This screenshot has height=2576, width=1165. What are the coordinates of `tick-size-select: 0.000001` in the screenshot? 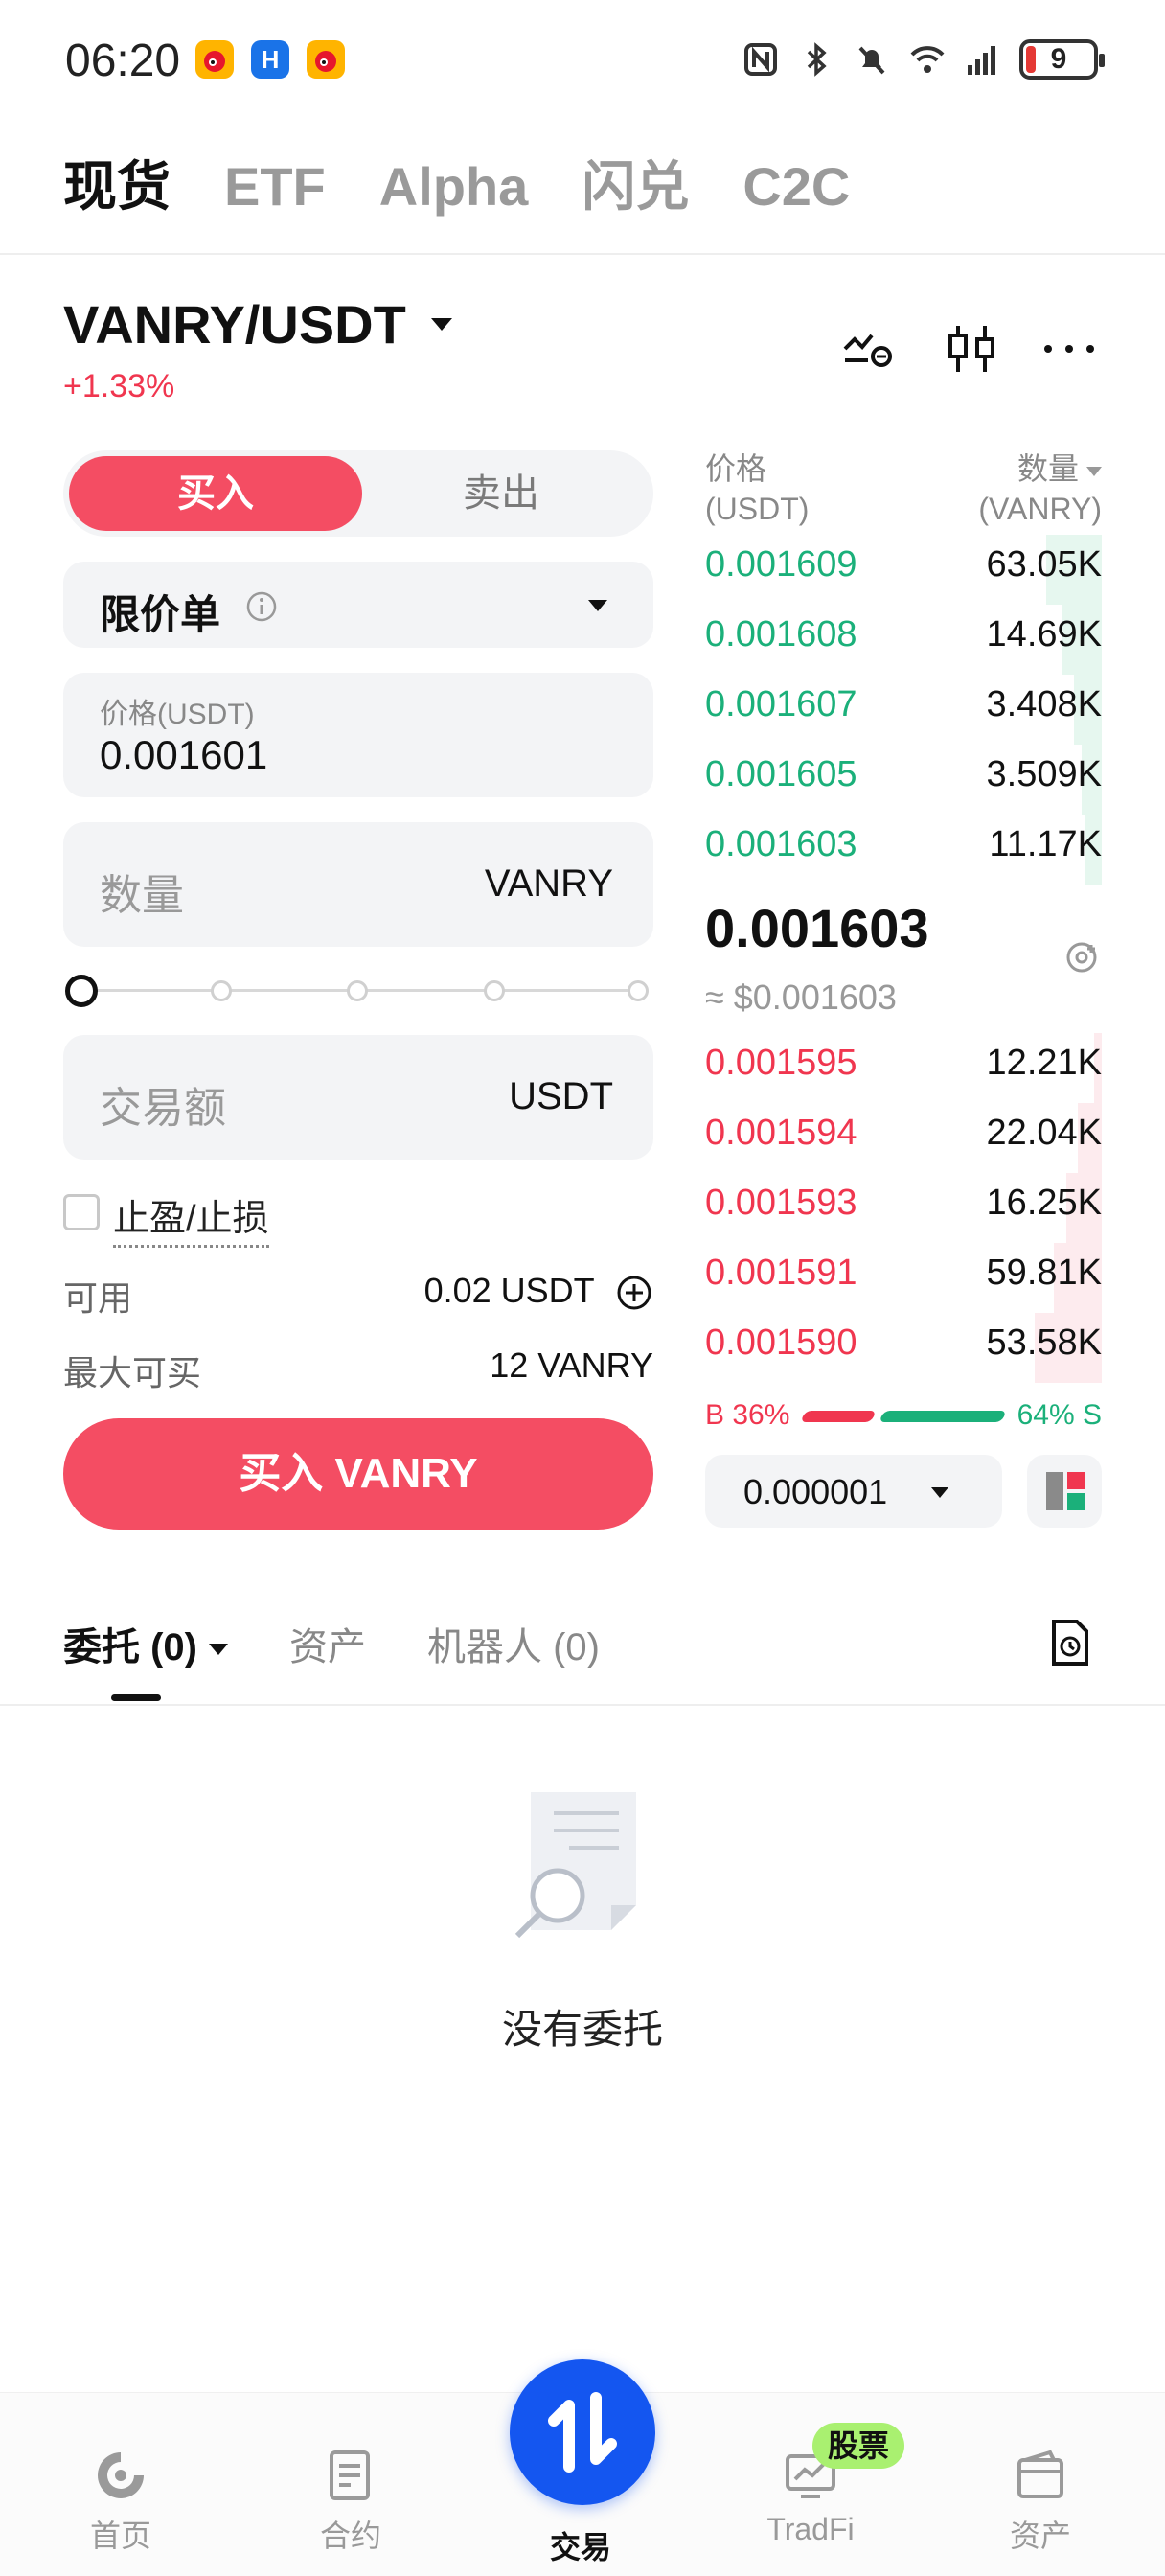 It's located at (854, 1491).